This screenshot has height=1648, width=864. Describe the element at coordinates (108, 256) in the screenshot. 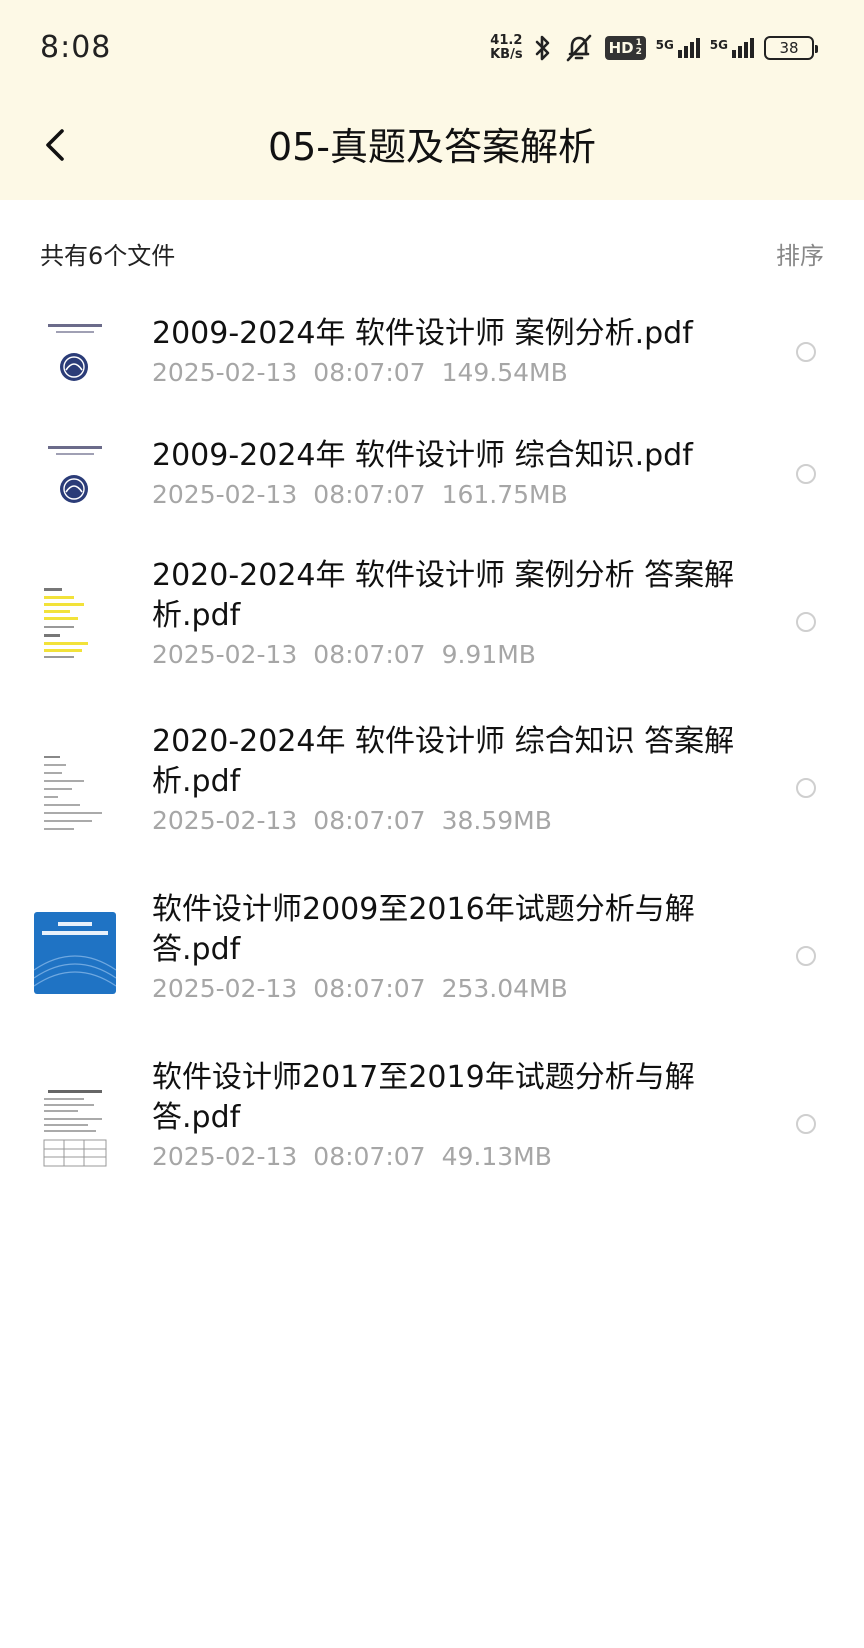

I see `file-count-label: 共有6个文件` at that location.